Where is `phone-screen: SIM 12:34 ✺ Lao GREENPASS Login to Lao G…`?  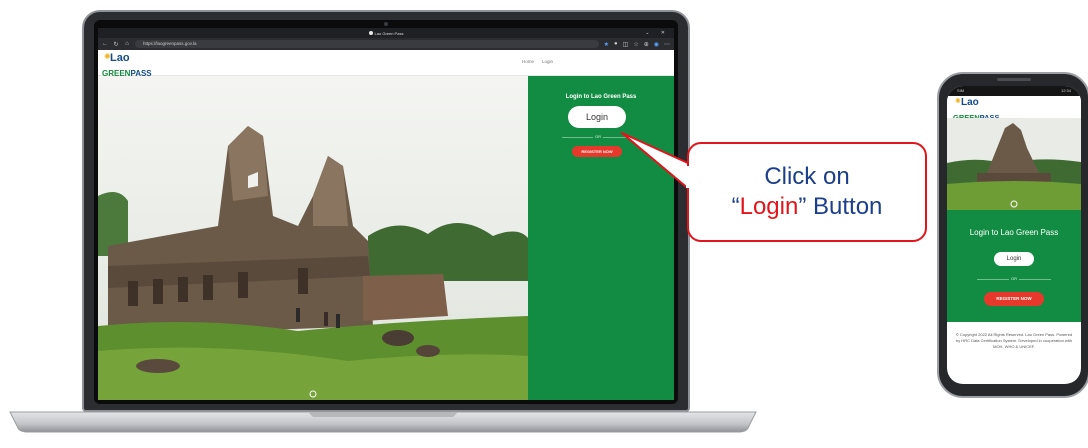 phone-screen: SIM 12:34 ✺ Lao GREENPASS Login to Lao G… is located at coordinates (1014, 235).